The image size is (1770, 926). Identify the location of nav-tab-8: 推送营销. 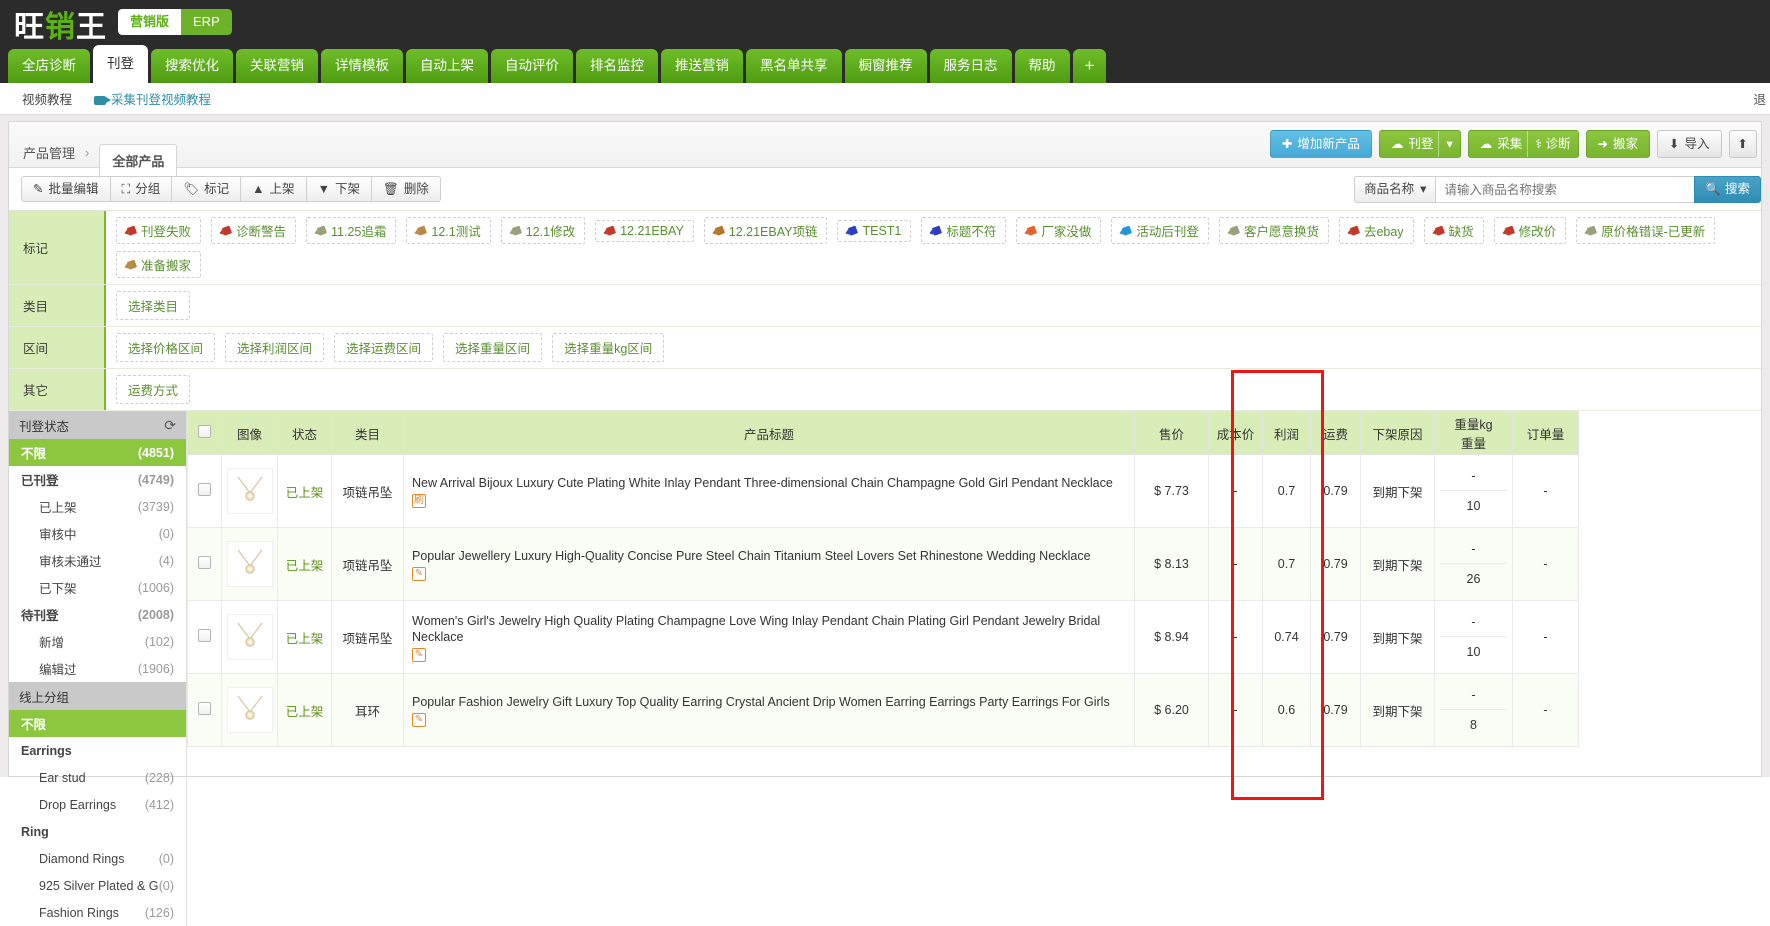
(702, 66).